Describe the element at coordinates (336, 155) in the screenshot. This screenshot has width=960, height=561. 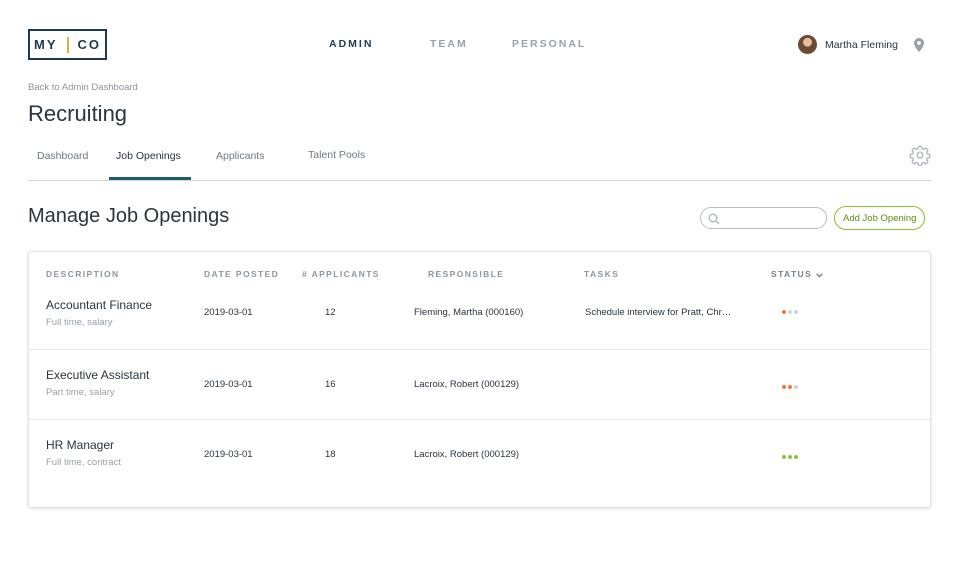
I see `tab-talent-pools: Talent Pools` at that location.